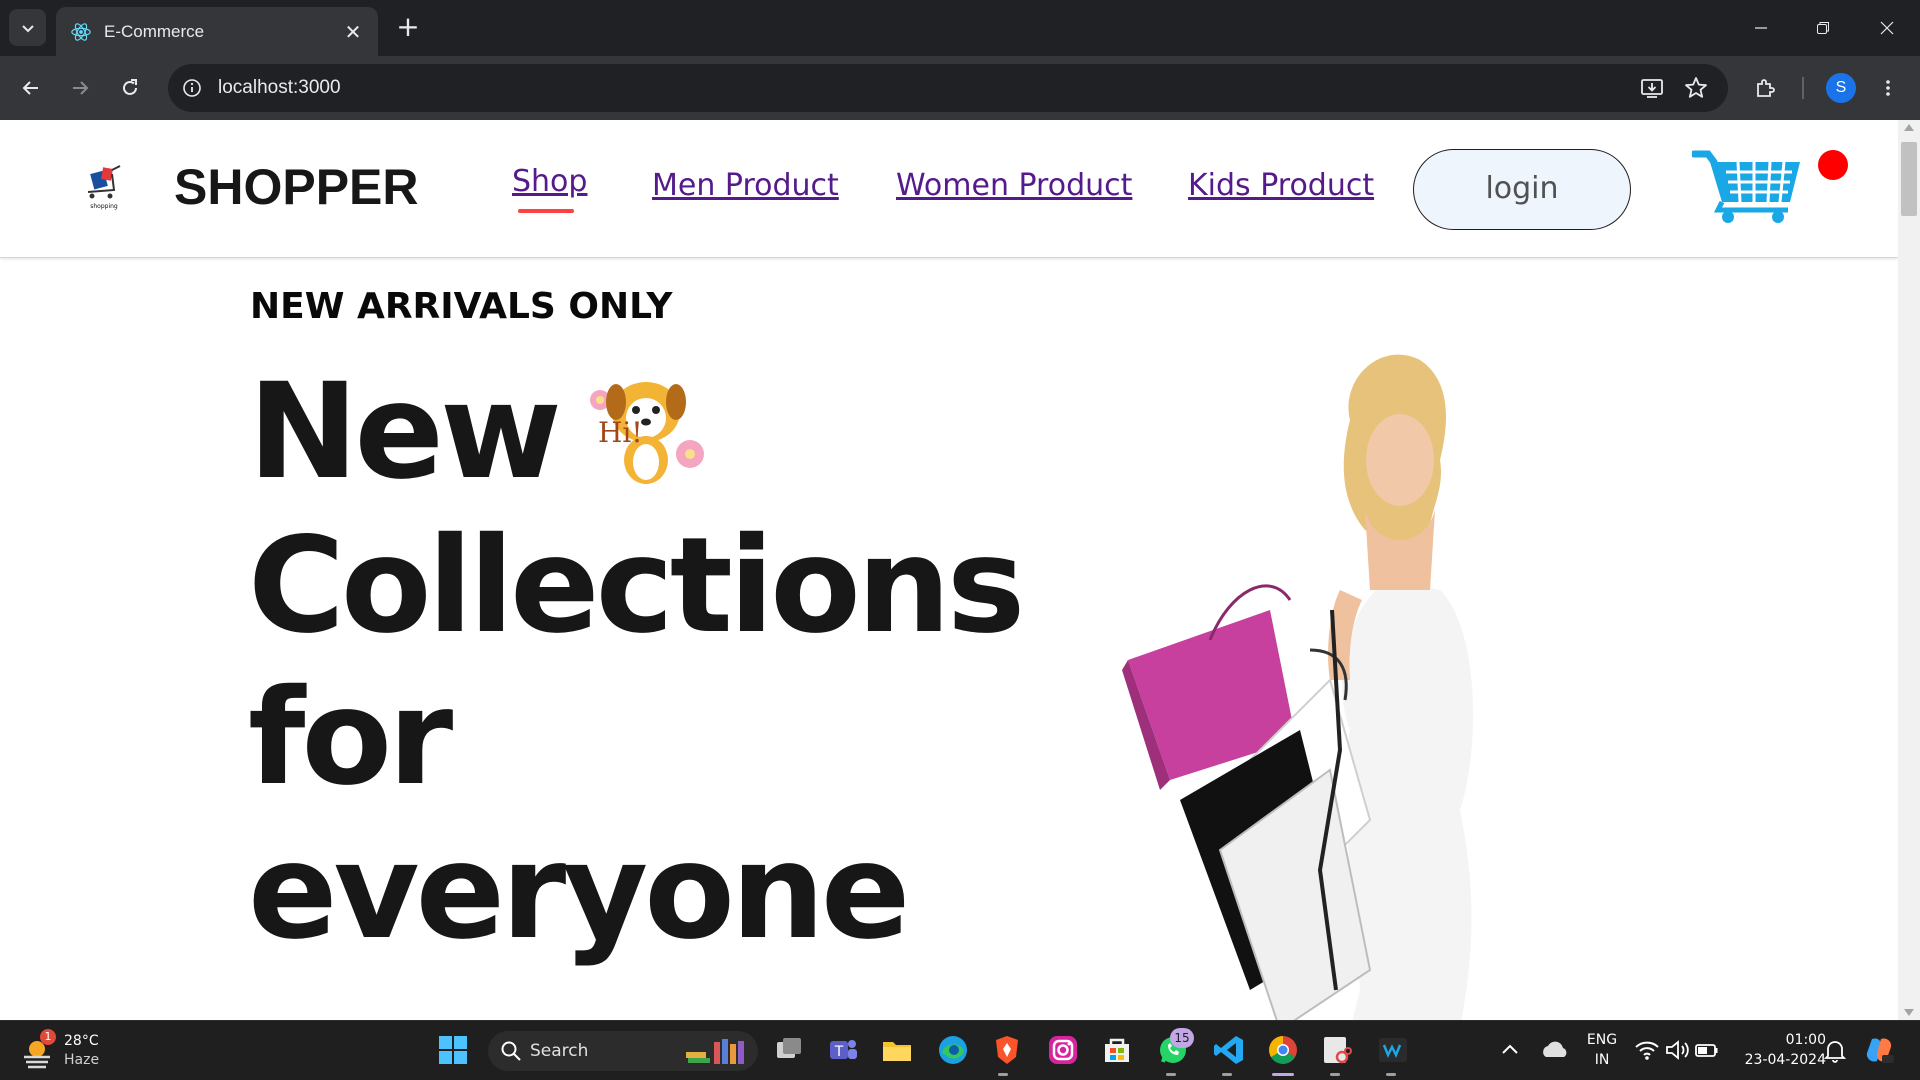  I want to click on hero-shopping-woman-image, so click(1298, 687).